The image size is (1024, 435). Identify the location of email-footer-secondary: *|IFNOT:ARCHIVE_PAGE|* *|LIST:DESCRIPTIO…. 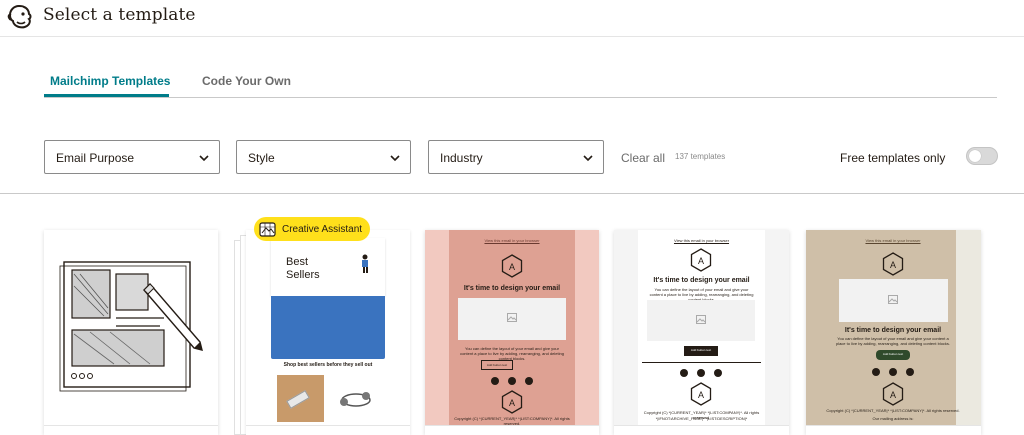
(701, 418).